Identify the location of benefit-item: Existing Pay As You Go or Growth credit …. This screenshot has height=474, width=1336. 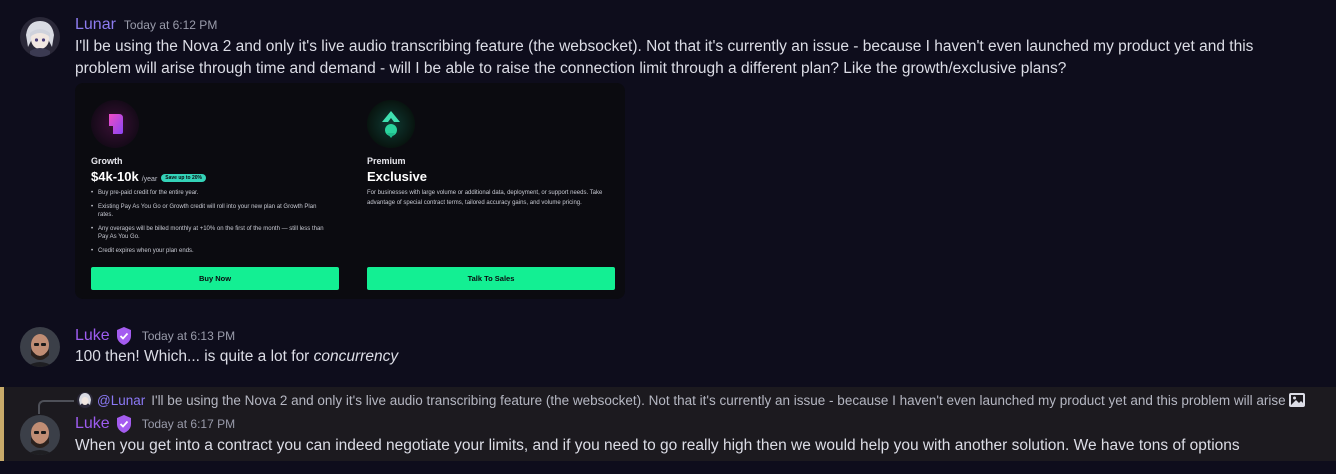
(211, 211).